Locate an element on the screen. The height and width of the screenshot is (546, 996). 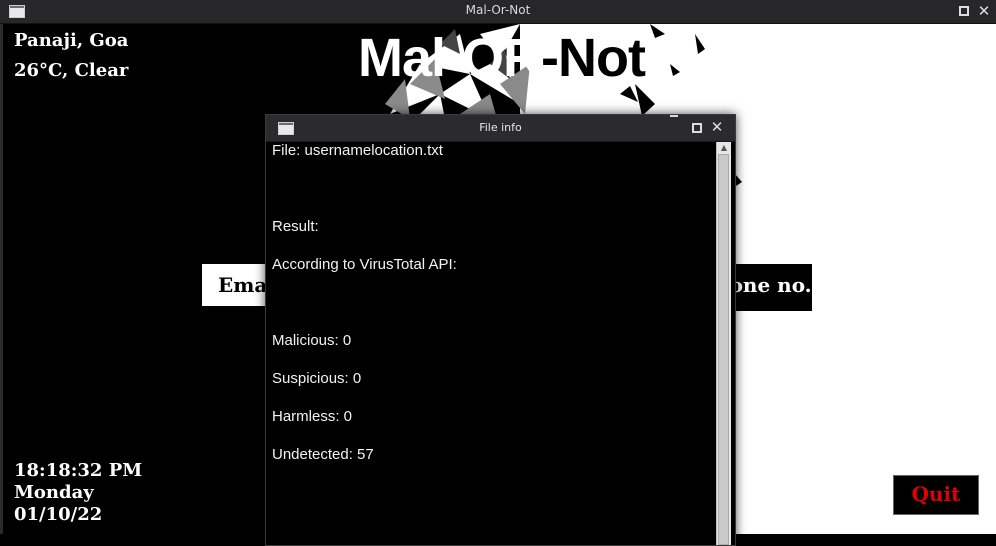
window-title: Mal-Or-Not is located at coordinates (498, 10).